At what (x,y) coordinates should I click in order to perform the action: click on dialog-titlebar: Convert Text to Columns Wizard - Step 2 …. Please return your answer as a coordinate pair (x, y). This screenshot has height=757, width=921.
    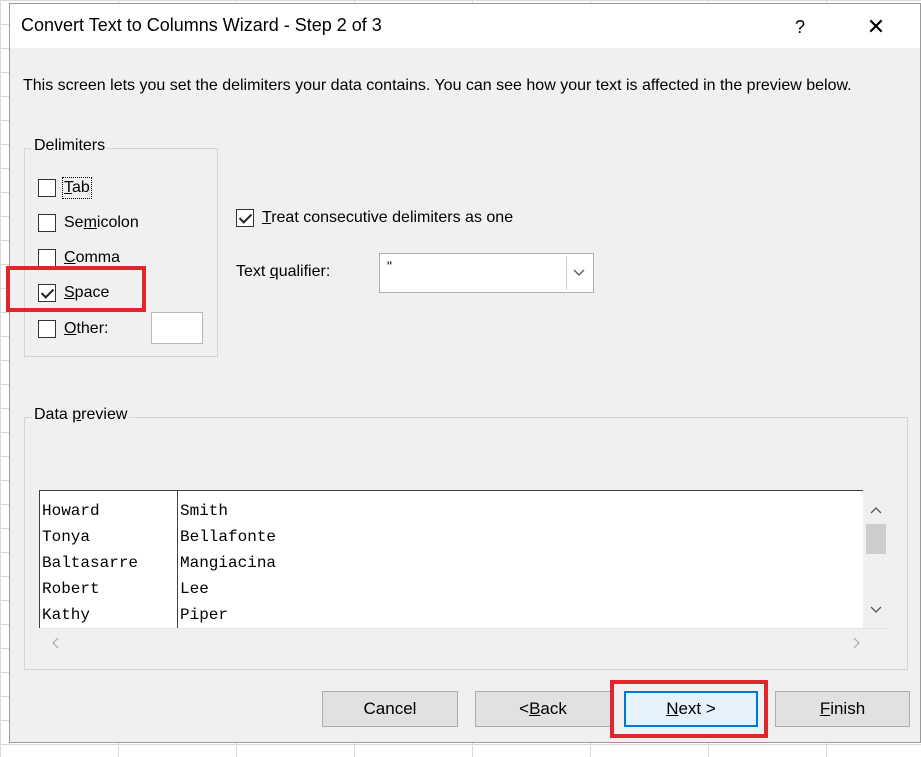
    Looking at the image, I should click on (465, 26).